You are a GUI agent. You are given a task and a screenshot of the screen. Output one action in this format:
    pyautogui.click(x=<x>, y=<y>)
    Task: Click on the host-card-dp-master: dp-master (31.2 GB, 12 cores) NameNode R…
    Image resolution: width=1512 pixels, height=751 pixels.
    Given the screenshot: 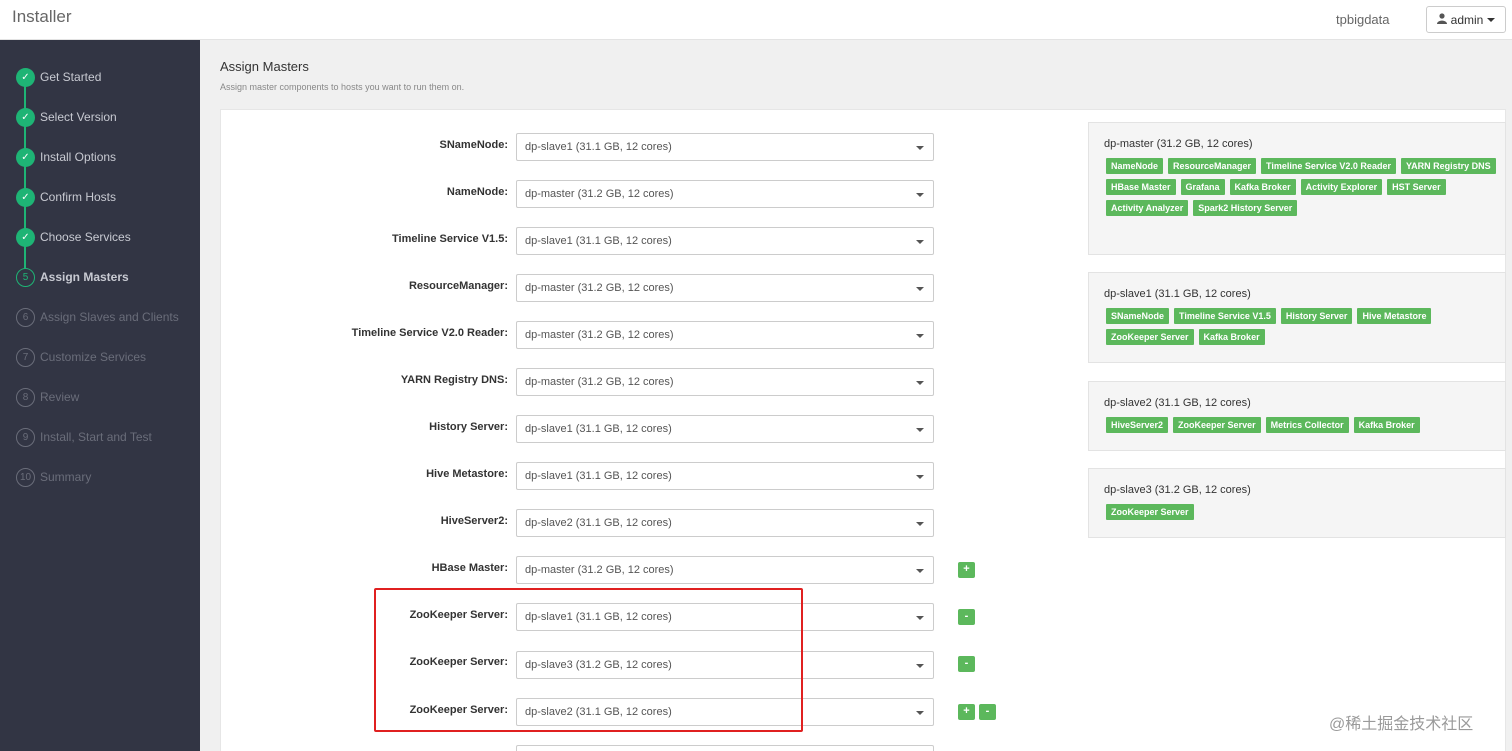 What is the action you would take?
    pyautogui.click(x=1297, y=188)
    